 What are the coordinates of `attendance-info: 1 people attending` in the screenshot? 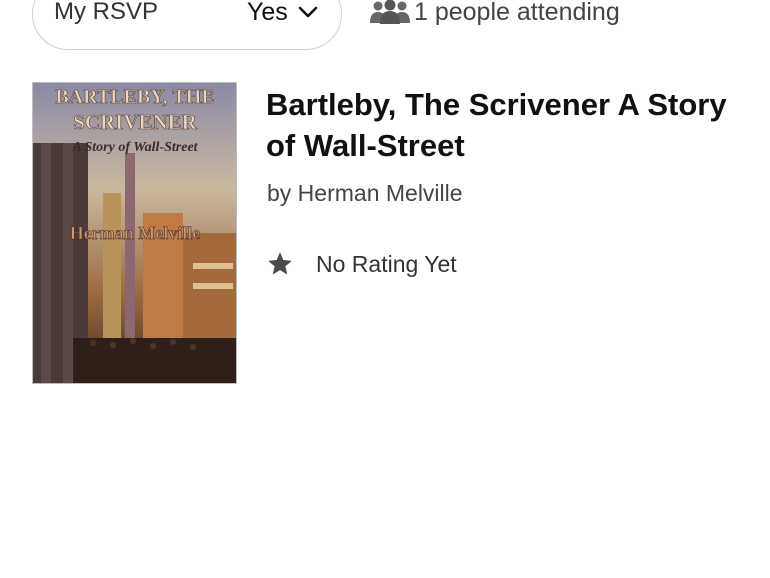 It's located at (495, 14).